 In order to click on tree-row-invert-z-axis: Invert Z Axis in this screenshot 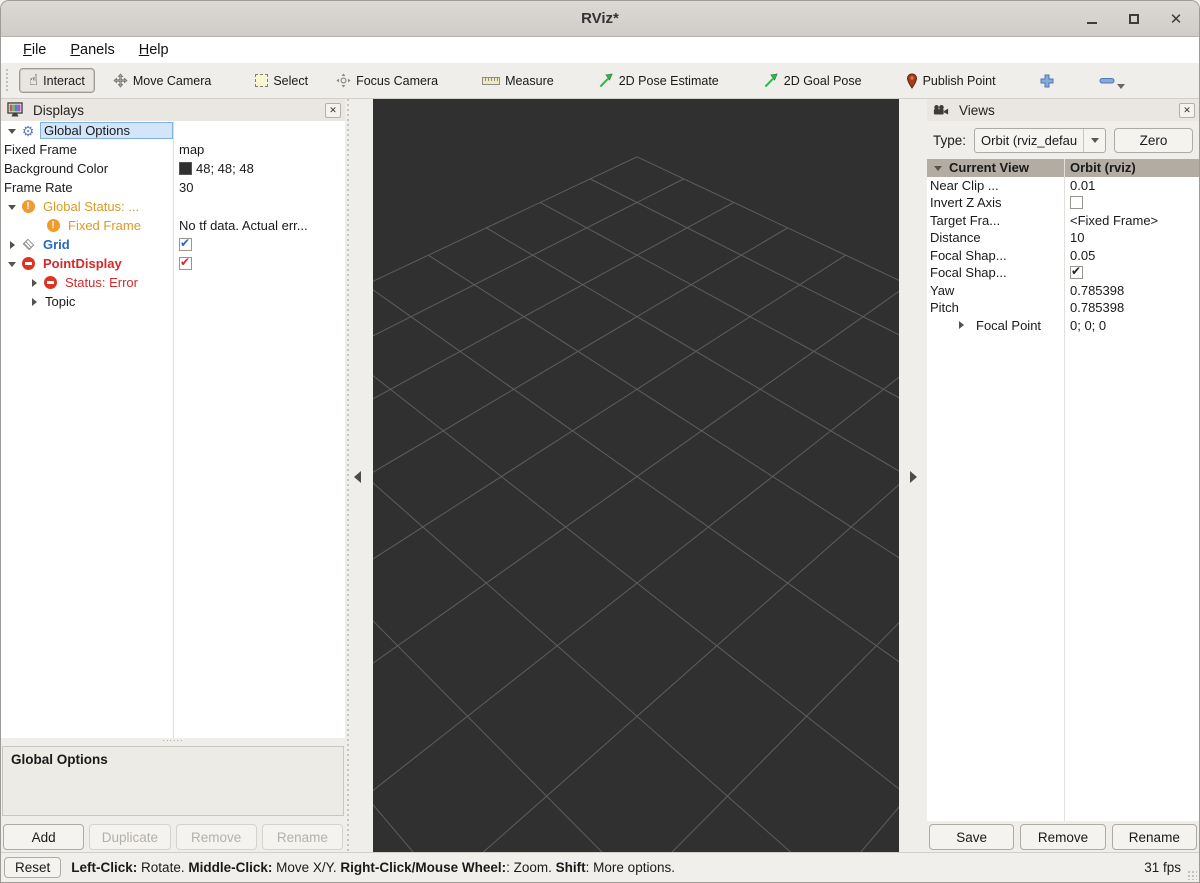, I will do `click(1063, 203)`.